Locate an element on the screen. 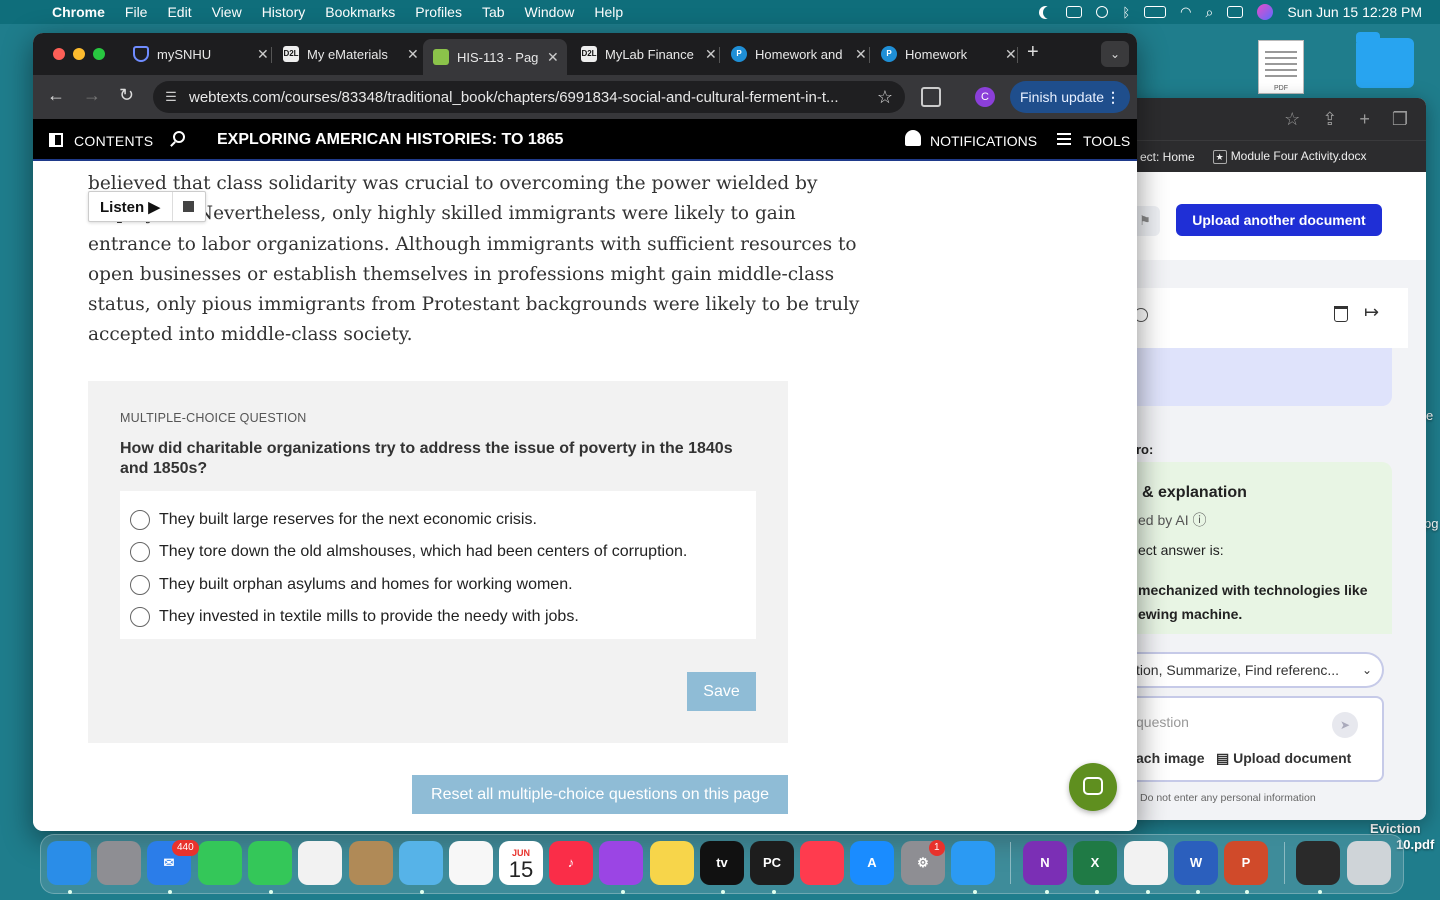  dock-reminders-icon is located at coordinates (471, 863).